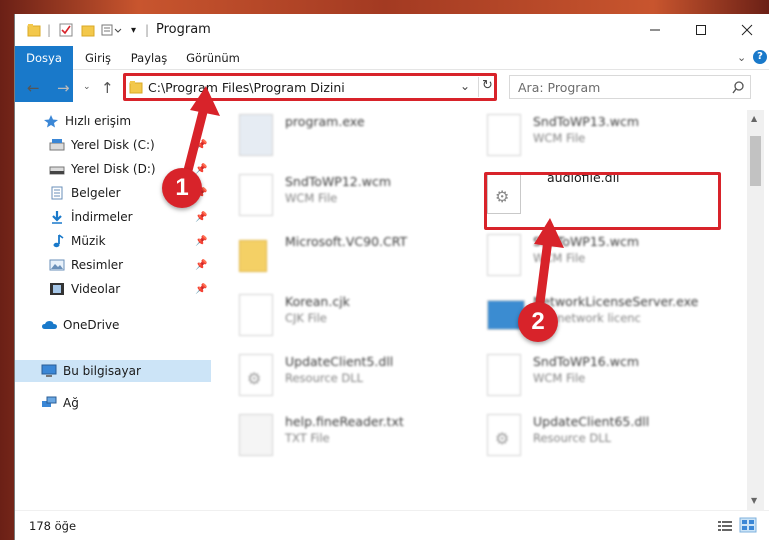 The width and height of the screenshot is (769, 540). Describe the element at coordinates (344, 421) in the screenshot. I see `file-name: help.fineReader.txt` at that location.